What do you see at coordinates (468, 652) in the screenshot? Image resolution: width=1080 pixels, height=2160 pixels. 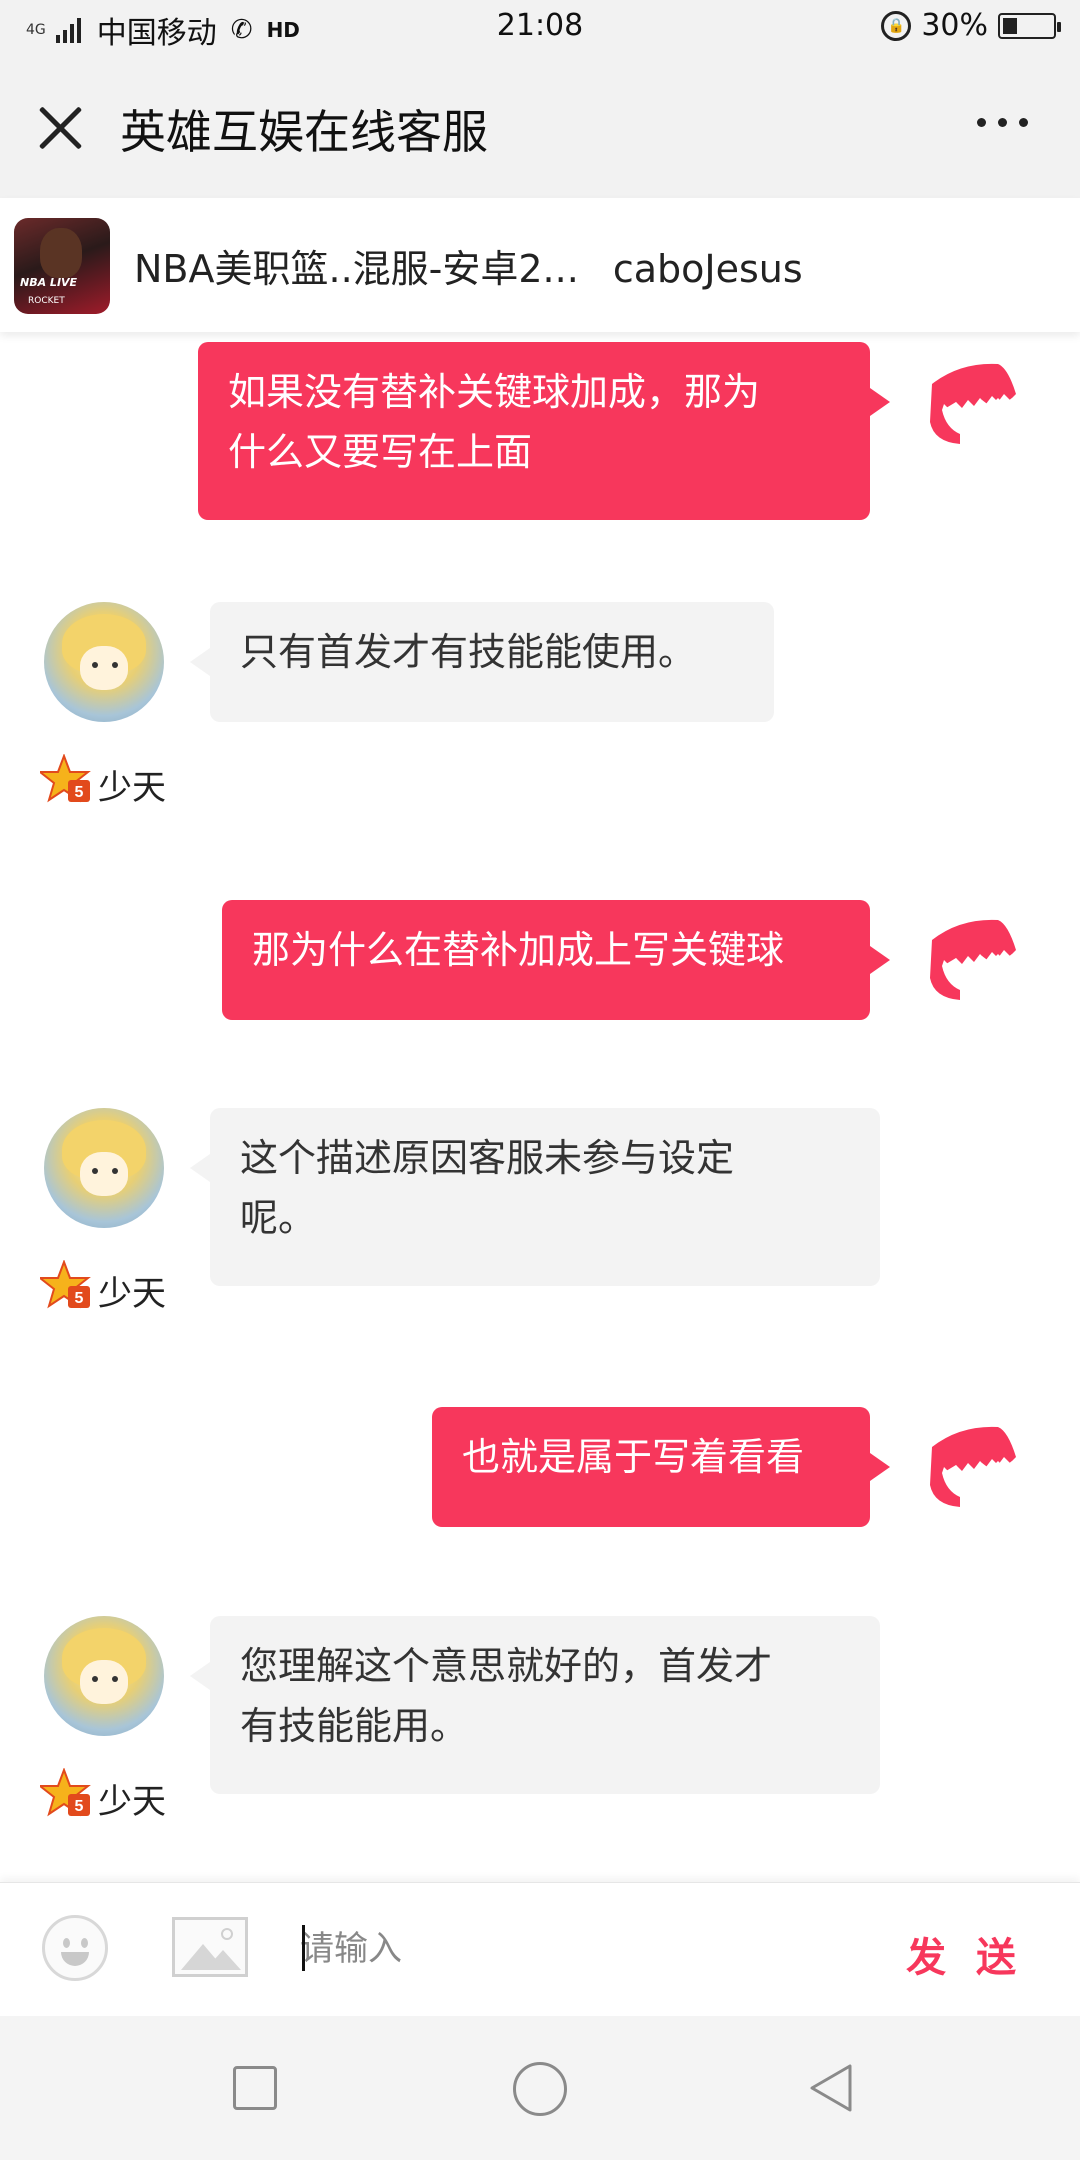 I see `message-text: 只有首发才有技能能使用。` at bounding box center [468, 652].